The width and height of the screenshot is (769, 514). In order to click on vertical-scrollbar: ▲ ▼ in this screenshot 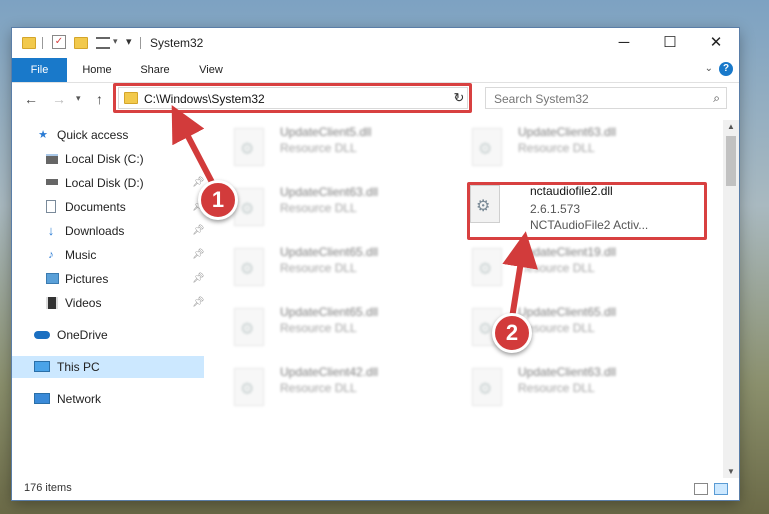, I will do `click(731, 299)`.